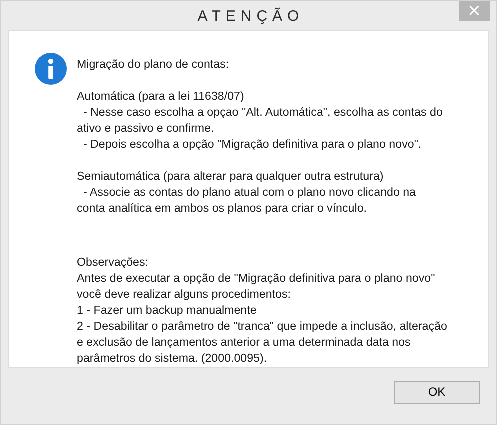 Image resolution: width=497 pixels, height=425 pixels. I want to click on message-paragraph: Semiautomática (para alterar para qualquer outra estrutura) - Associe as contas do plano atual com o plano novo clicando na conta analítica em ambos os planos para criar o vínculo., so click(247, 193).